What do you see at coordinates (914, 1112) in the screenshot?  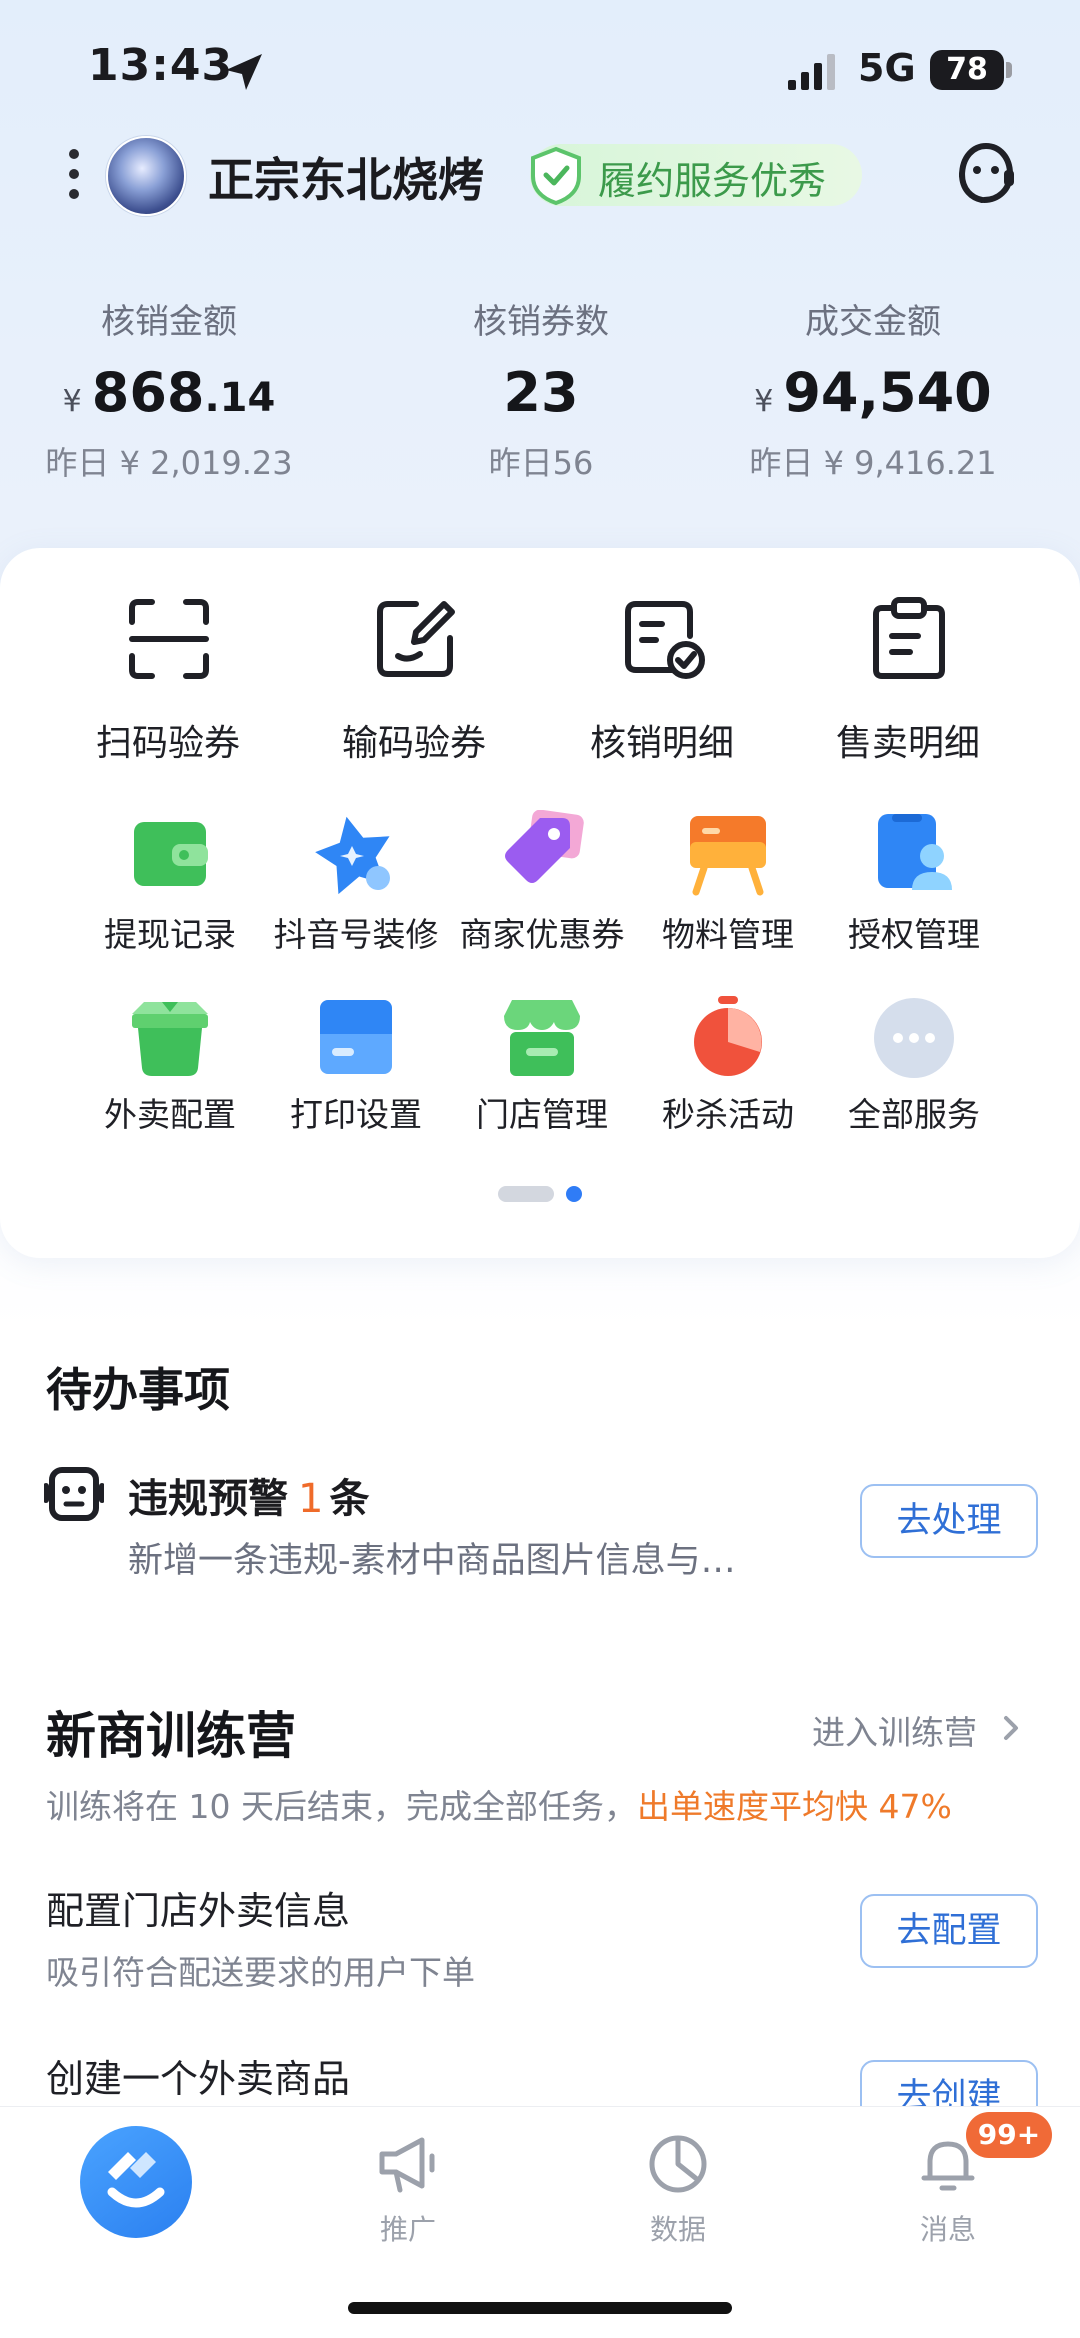 I see `service-label: 全部服务` at bounding box center [914, 1112].